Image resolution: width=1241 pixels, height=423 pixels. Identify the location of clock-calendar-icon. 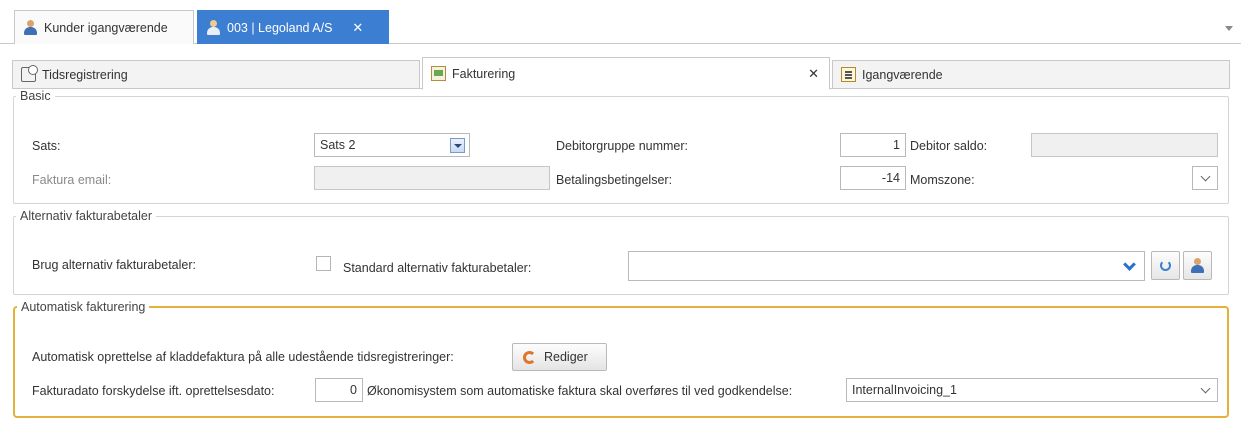
(29, 73).